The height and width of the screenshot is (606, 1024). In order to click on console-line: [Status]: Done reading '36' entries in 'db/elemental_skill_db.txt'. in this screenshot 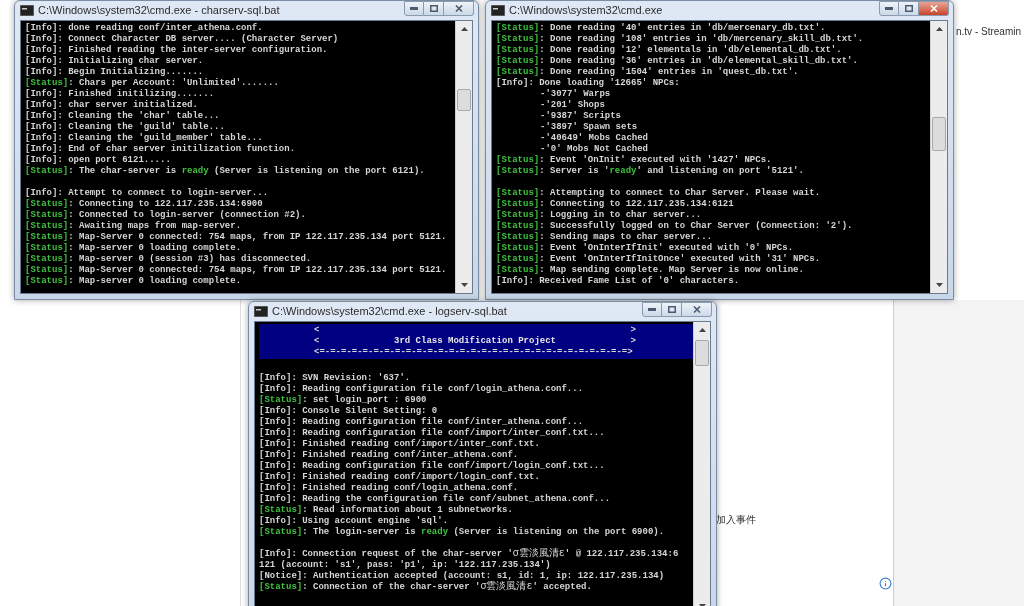, I will do `click(677, 61)`.